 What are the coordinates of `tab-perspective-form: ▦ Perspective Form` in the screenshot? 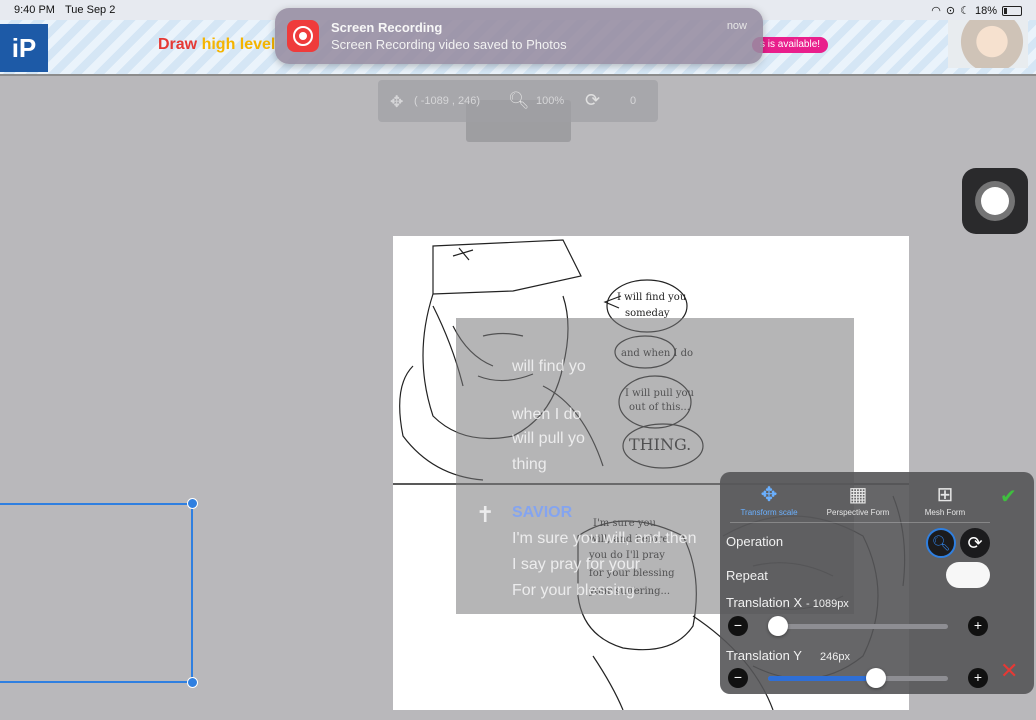 It's located at (858, 499).